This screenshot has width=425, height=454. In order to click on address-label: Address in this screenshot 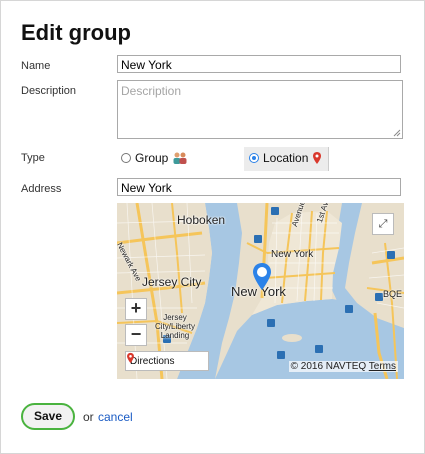, I will do `click(41, 189)`.